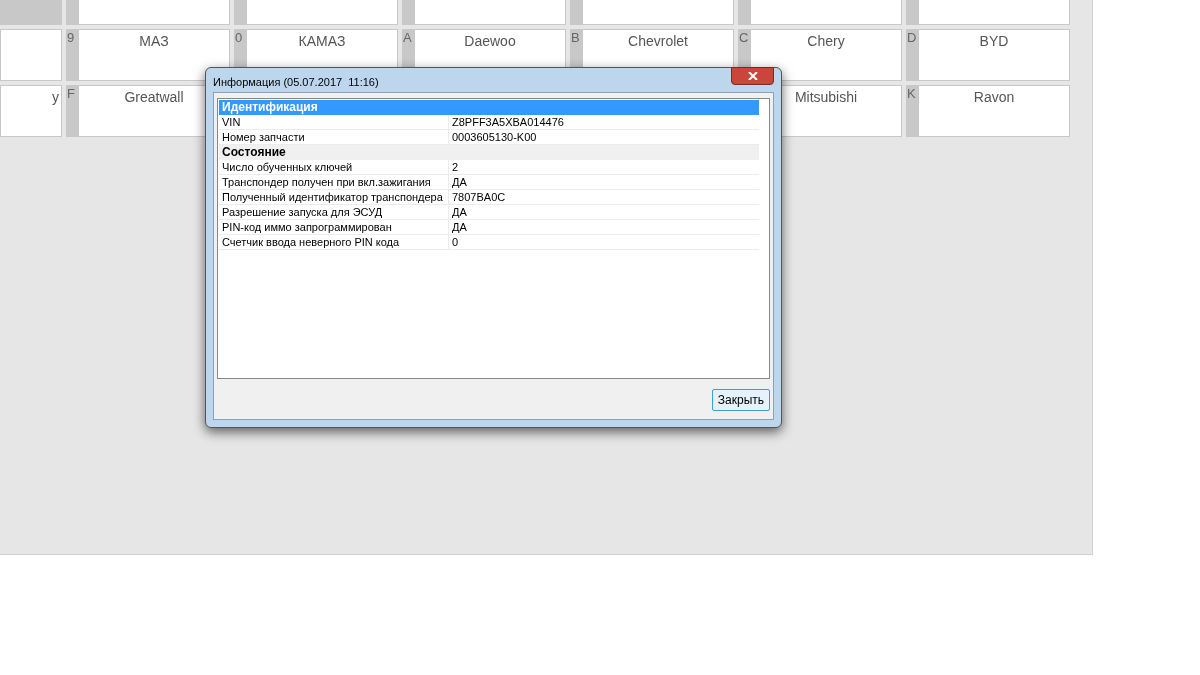 This screenshot has height=675, width=1200. What do you see at coordinates (994, 55) in the screenshot?
I see `app-tile: BYD` at bounding box center [994, 55].